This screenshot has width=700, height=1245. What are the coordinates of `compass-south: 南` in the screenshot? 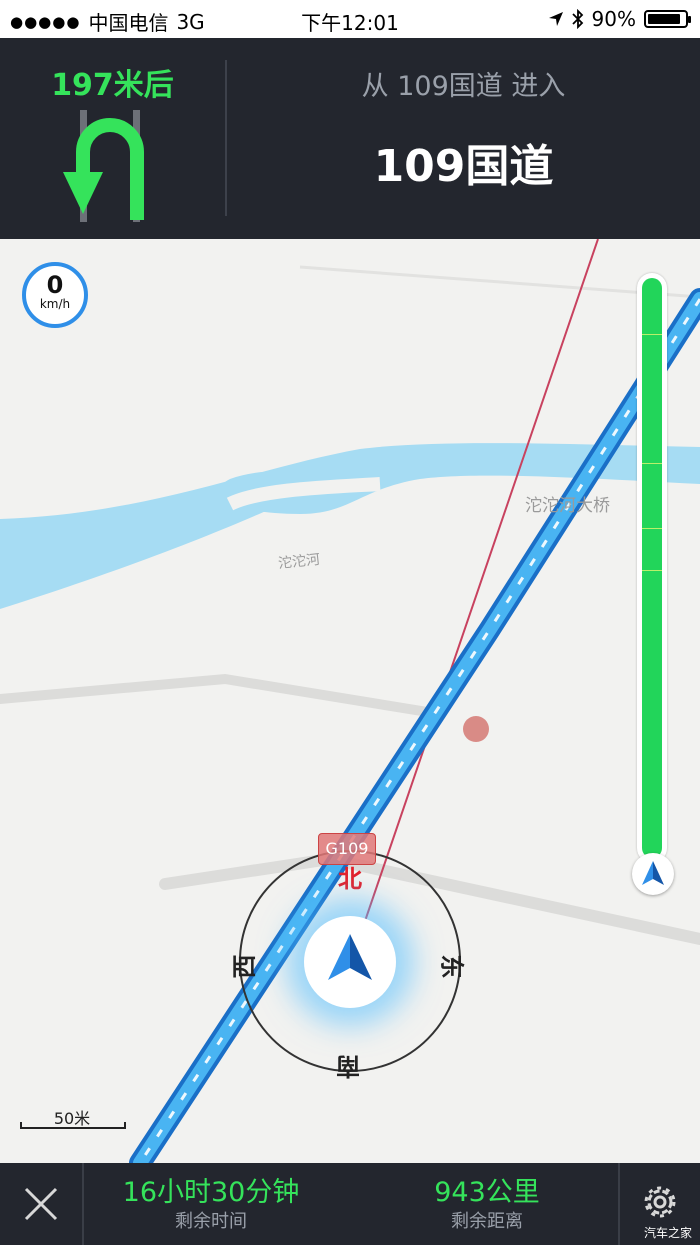 It's located at (348, 1066).